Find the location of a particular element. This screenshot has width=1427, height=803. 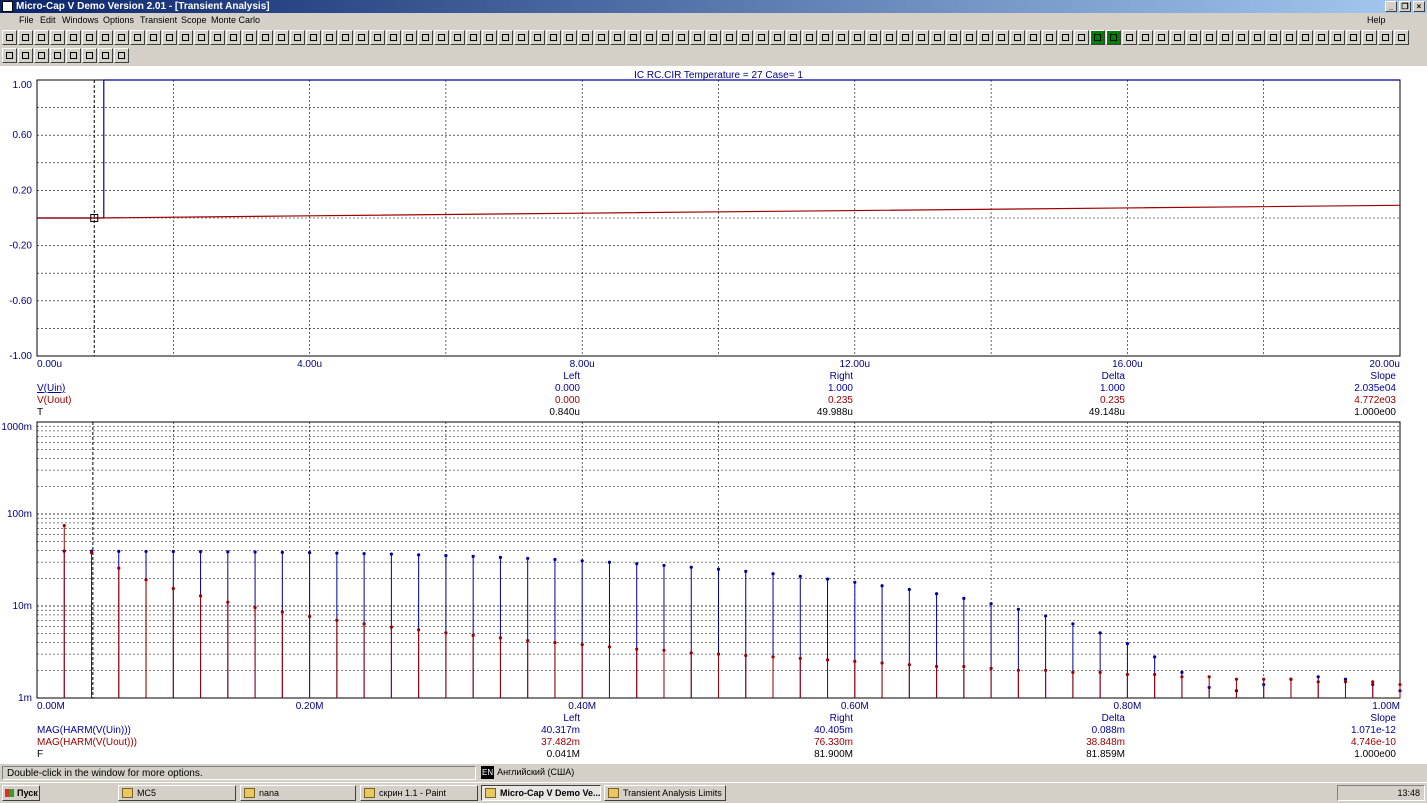

app-icon is located at coordinates (7, 6).